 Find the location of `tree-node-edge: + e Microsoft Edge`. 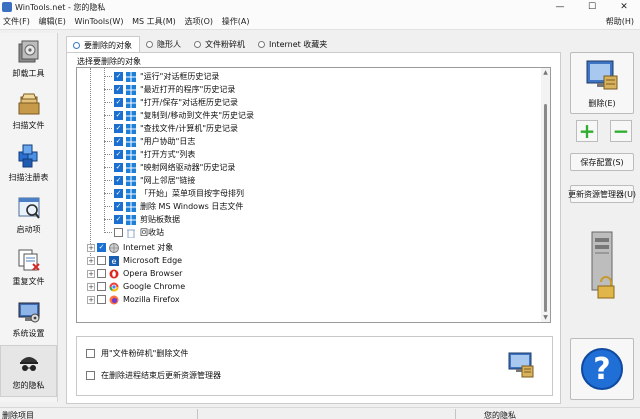

tree-node-edge: + e Microsoft Edge is located at coordinates (134, 260).